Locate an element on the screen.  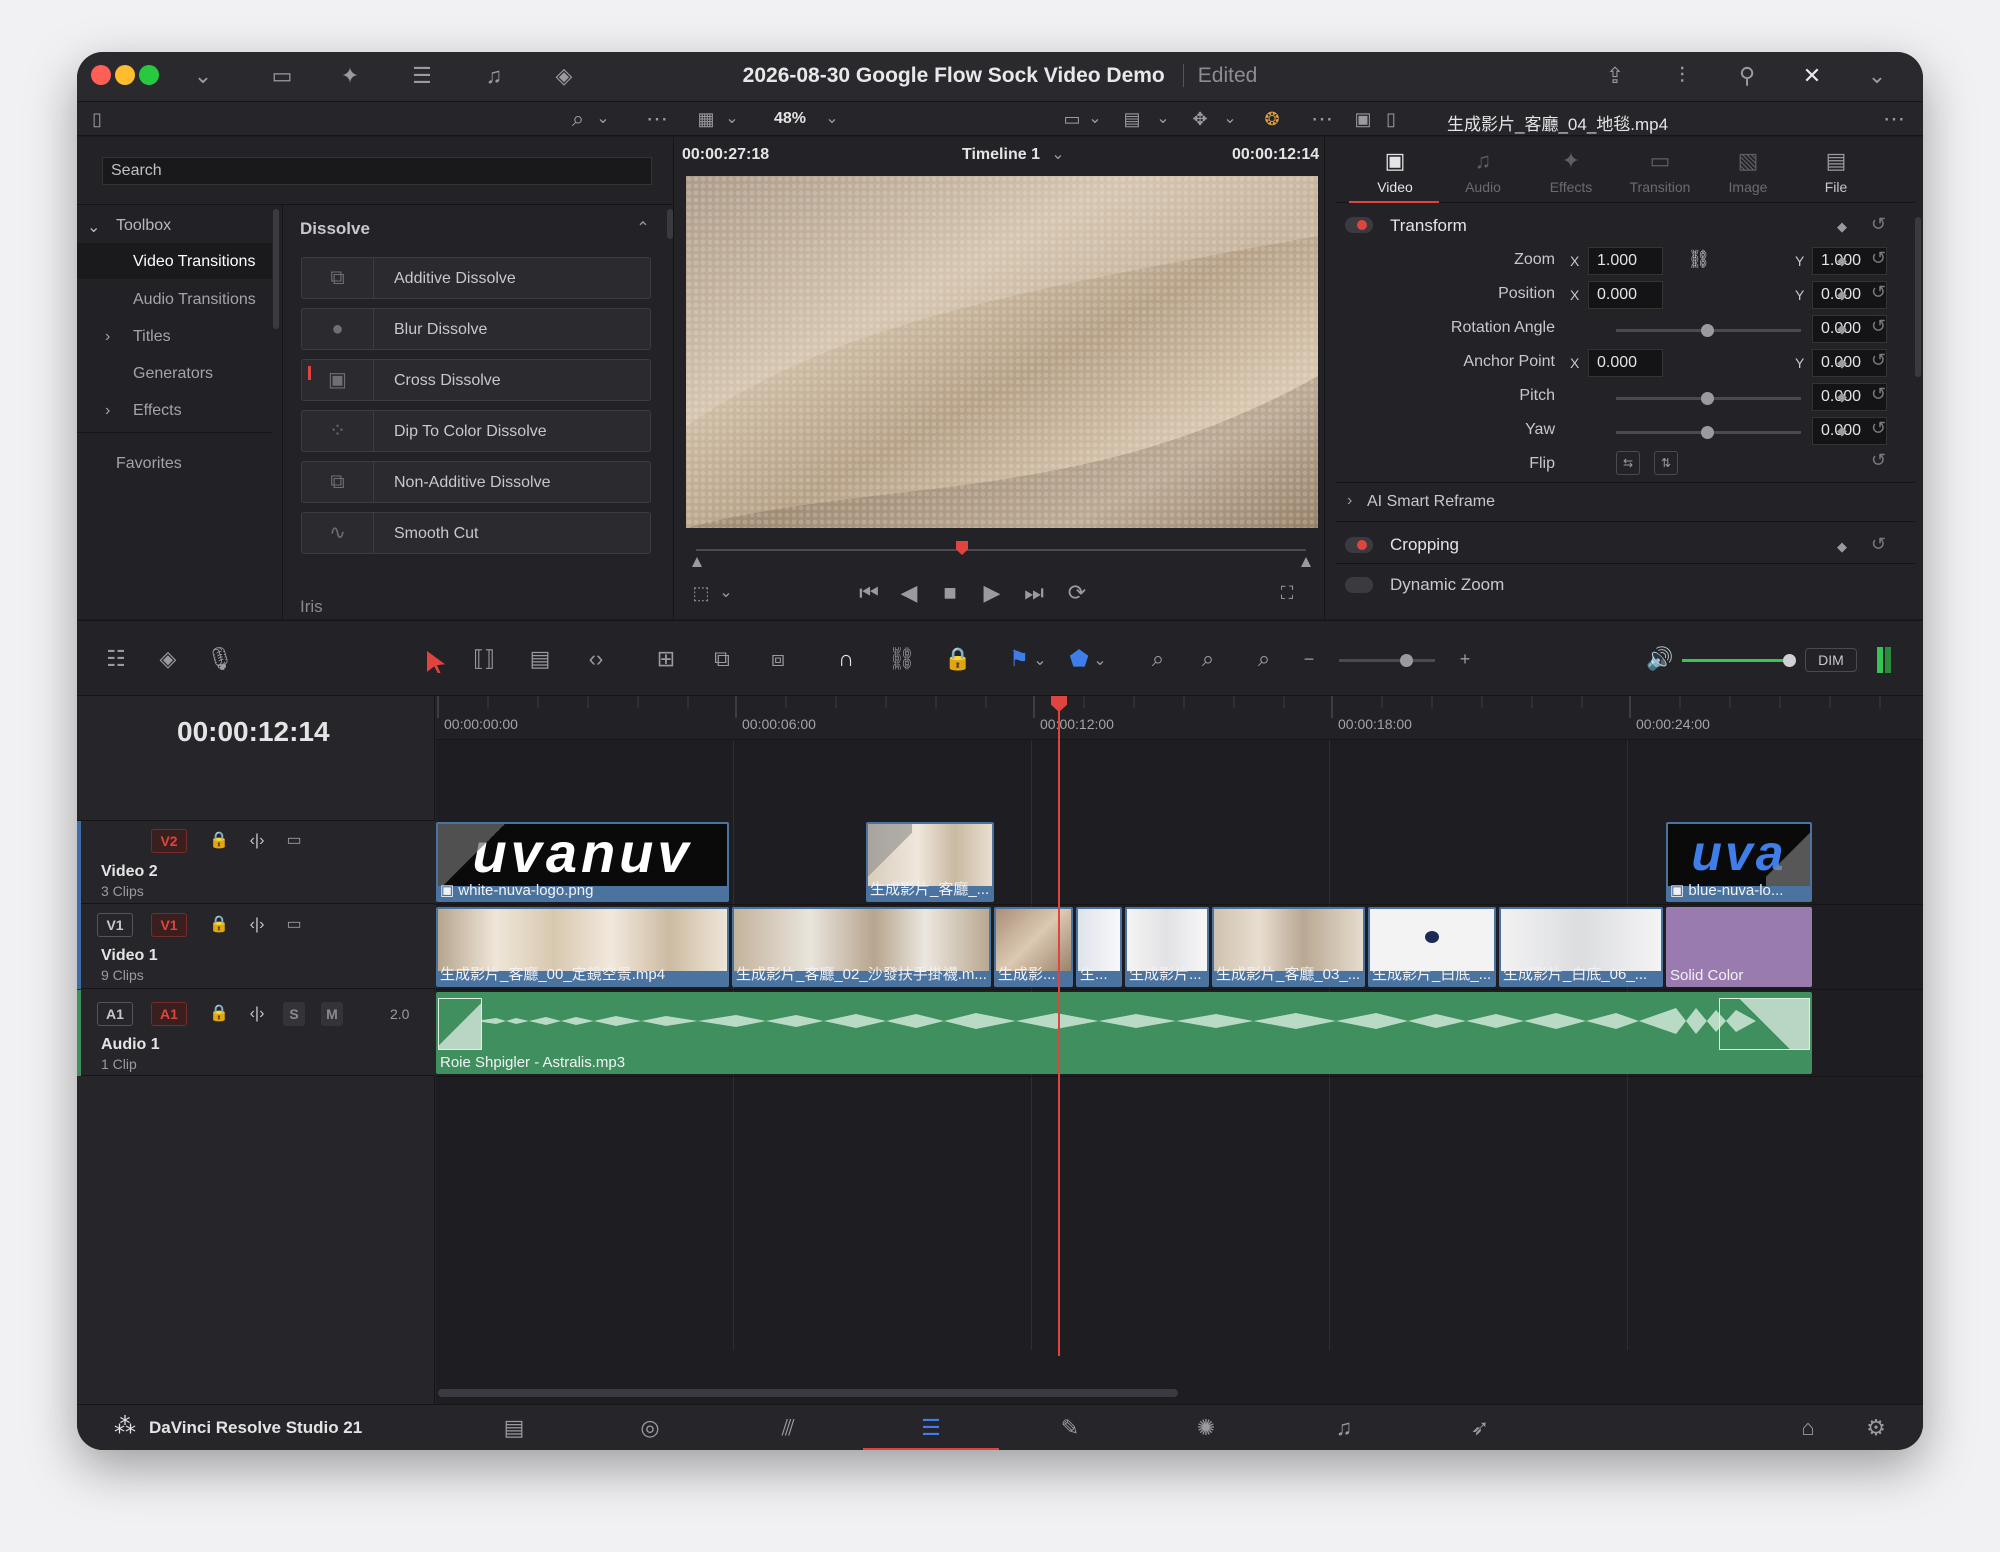
in-point-marker is located at coordinates (697, 562).